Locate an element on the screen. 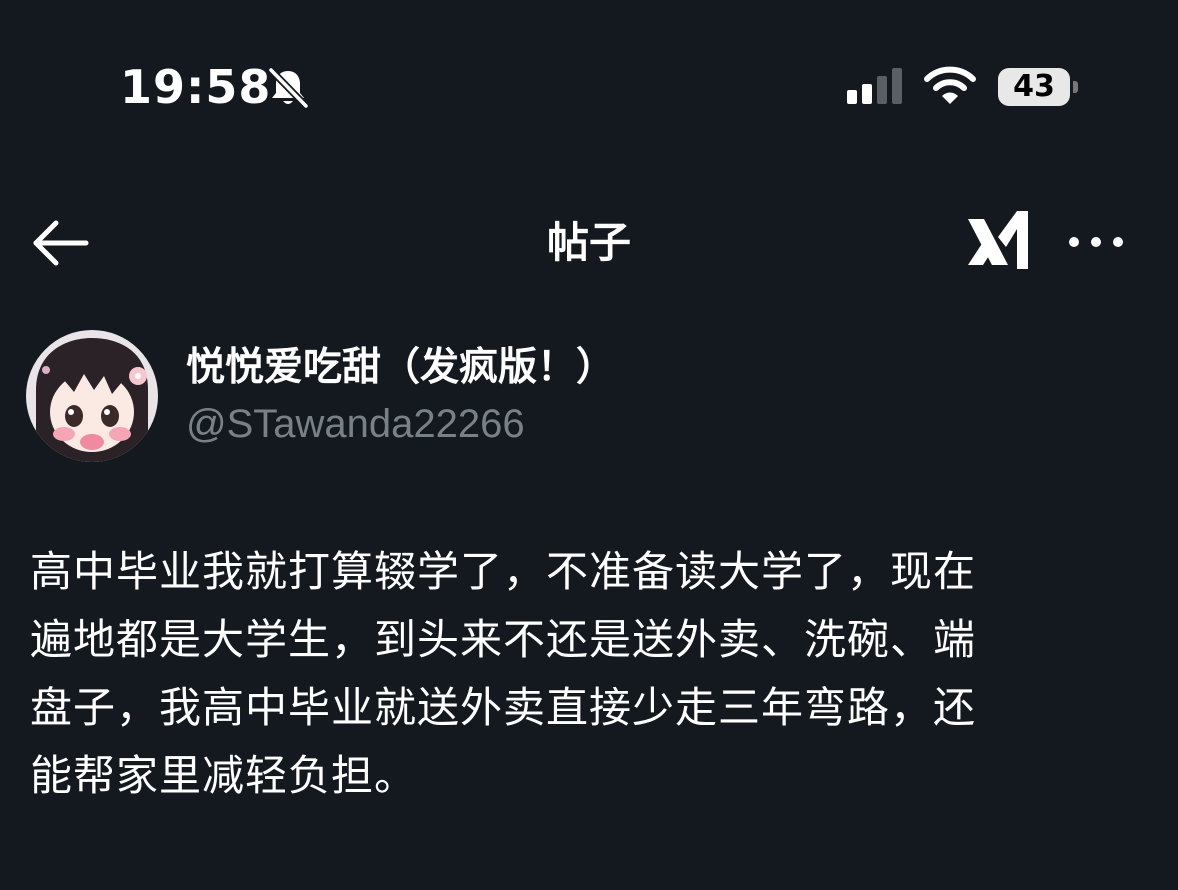 The width and height of the screenshot is (1178, 890). wifi-icon is located at coordinates (950, 85).